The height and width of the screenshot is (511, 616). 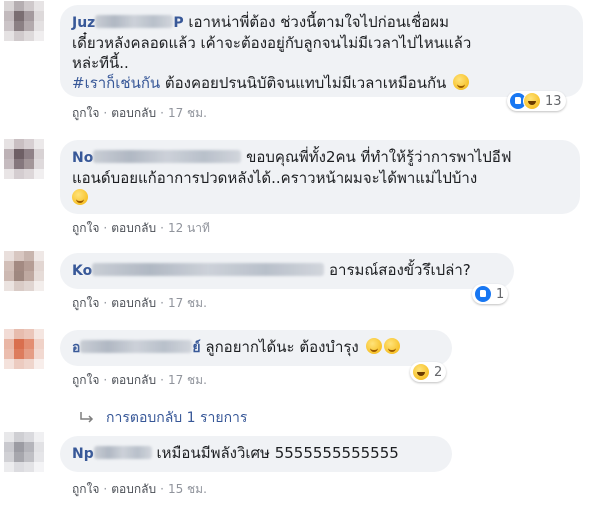 I want to click on comment-author: Ko, so click(x=198, y=271).